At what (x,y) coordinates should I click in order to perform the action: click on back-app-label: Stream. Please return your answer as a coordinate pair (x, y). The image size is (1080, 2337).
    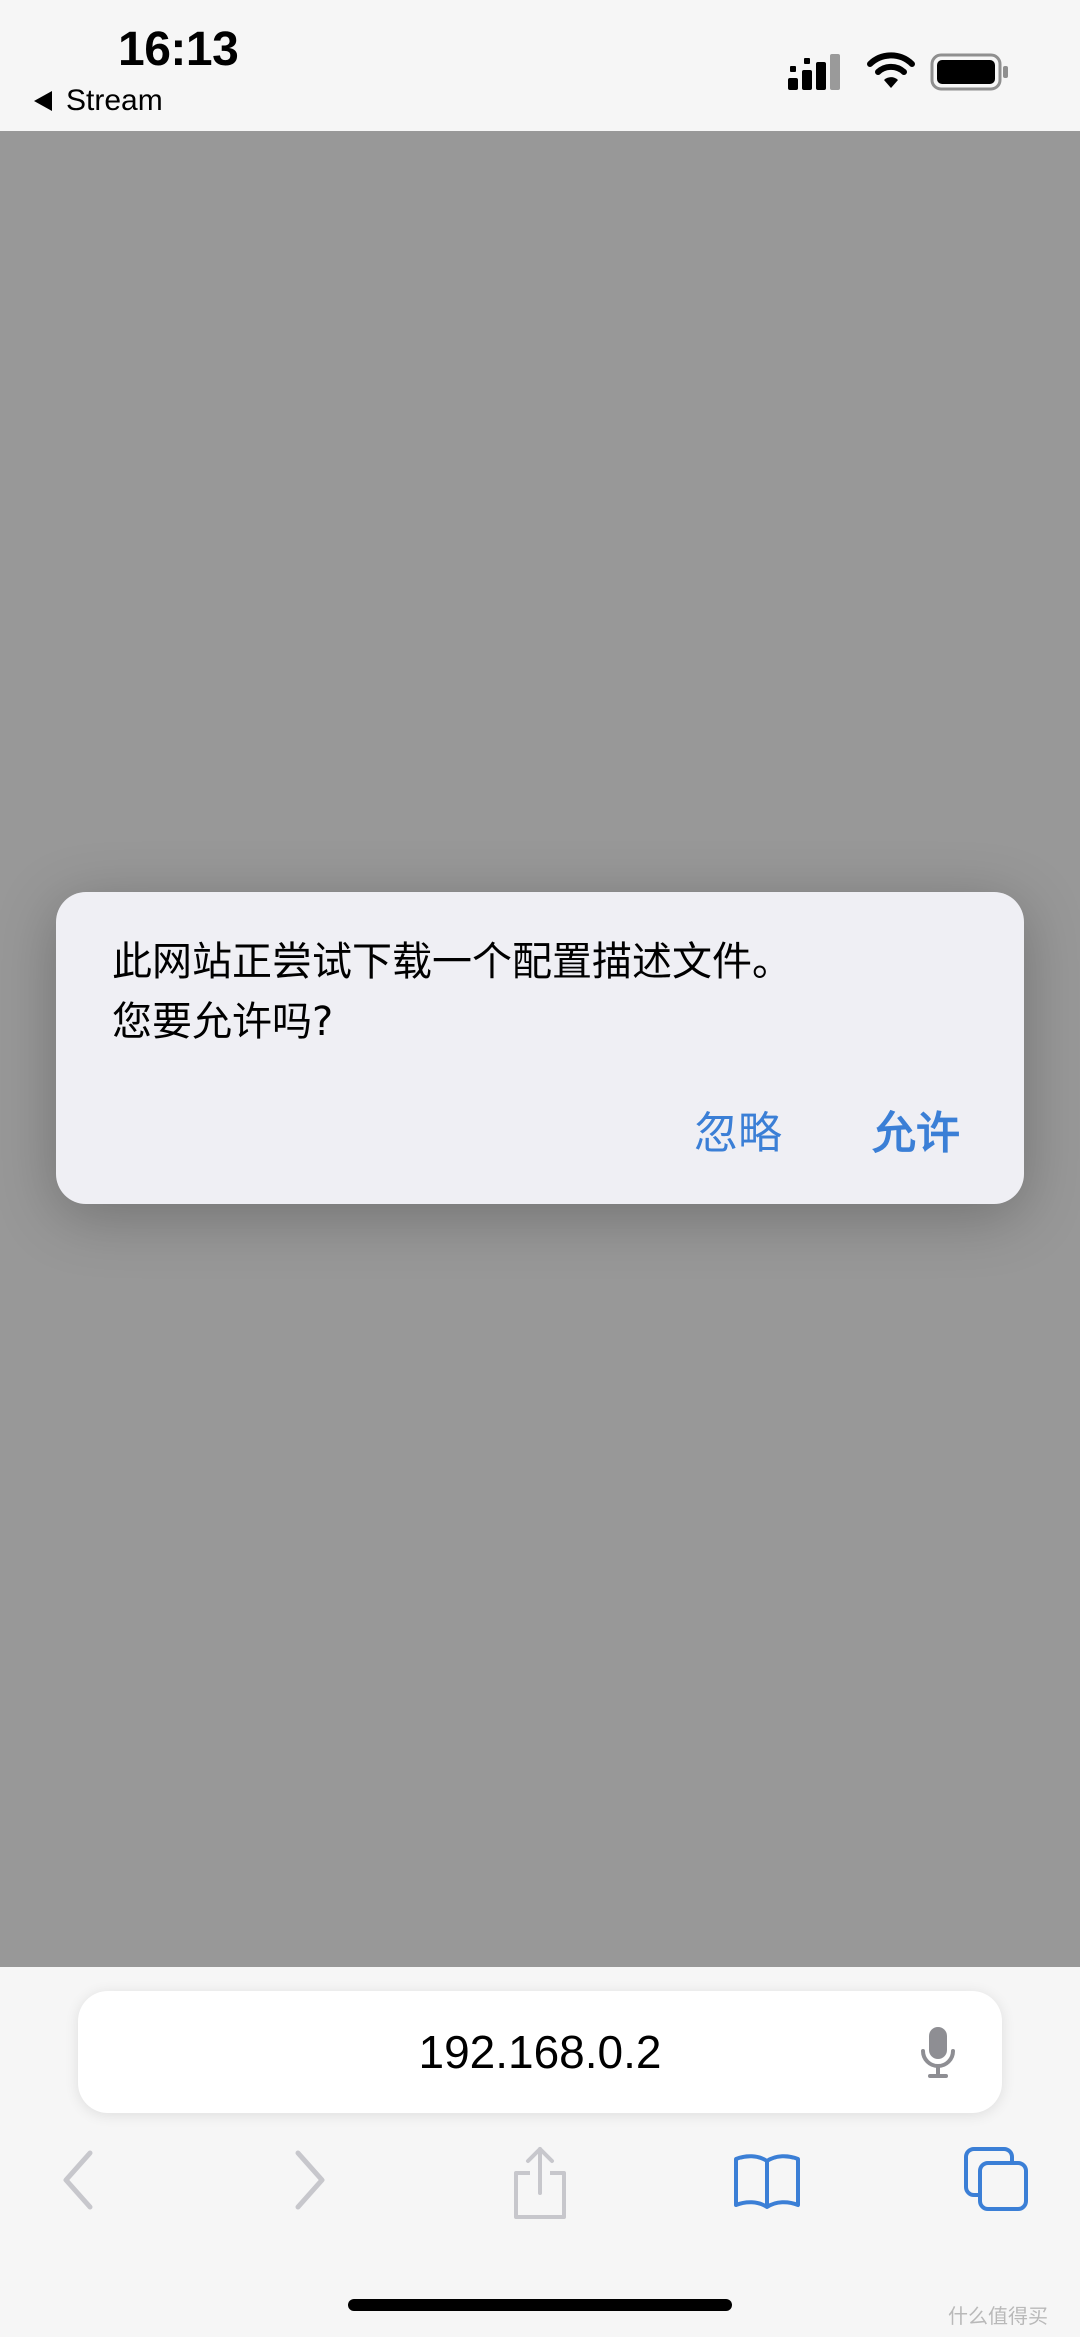
    Looking at the image, I should click on (114, 100).